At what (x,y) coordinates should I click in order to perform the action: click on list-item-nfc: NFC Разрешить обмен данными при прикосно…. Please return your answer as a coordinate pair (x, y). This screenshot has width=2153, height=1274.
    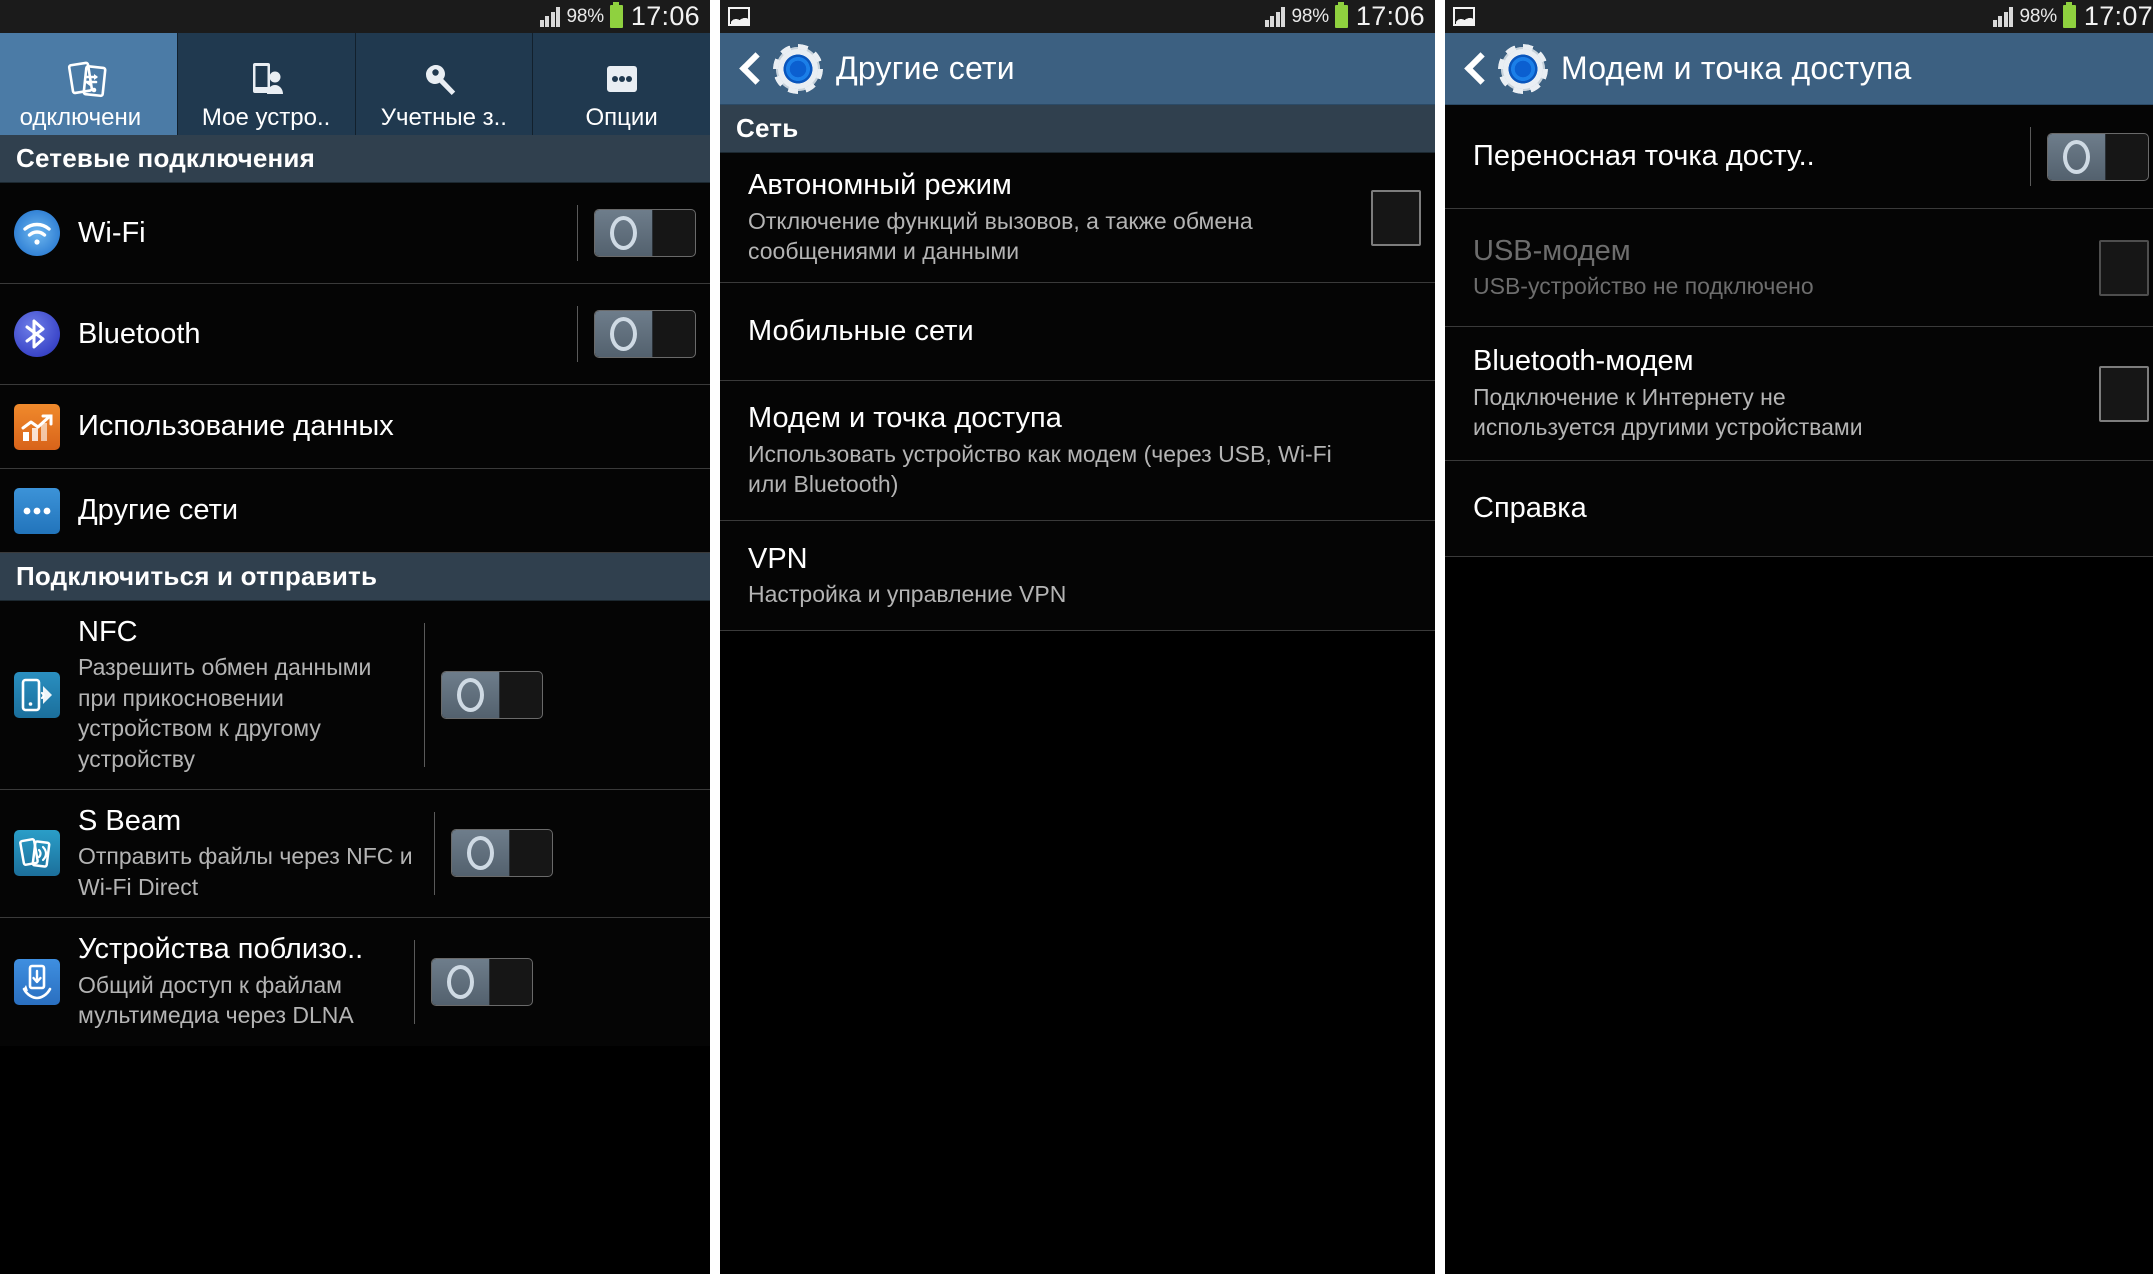
    Looking at the image, I should click on (355, 695).